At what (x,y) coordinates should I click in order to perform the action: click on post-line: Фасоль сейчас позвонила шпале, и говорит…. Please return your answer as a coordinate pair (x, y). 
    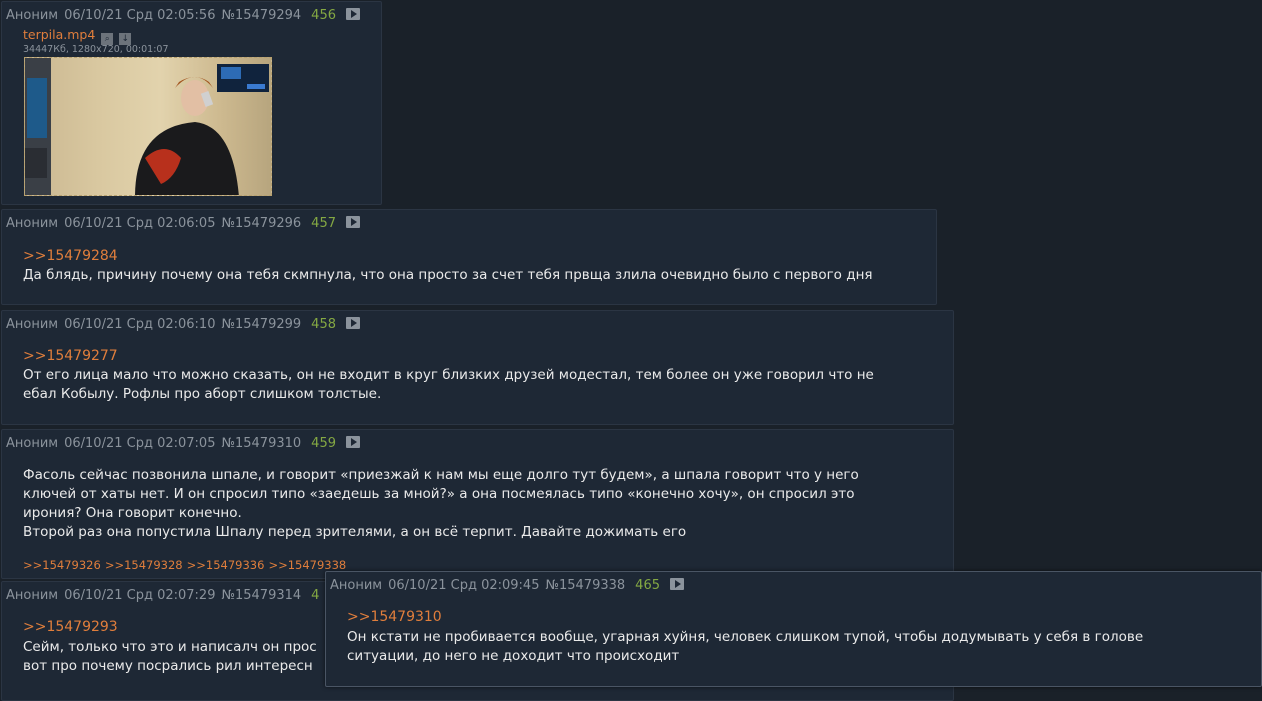
    Looking at the image, I should click on (441, 475).